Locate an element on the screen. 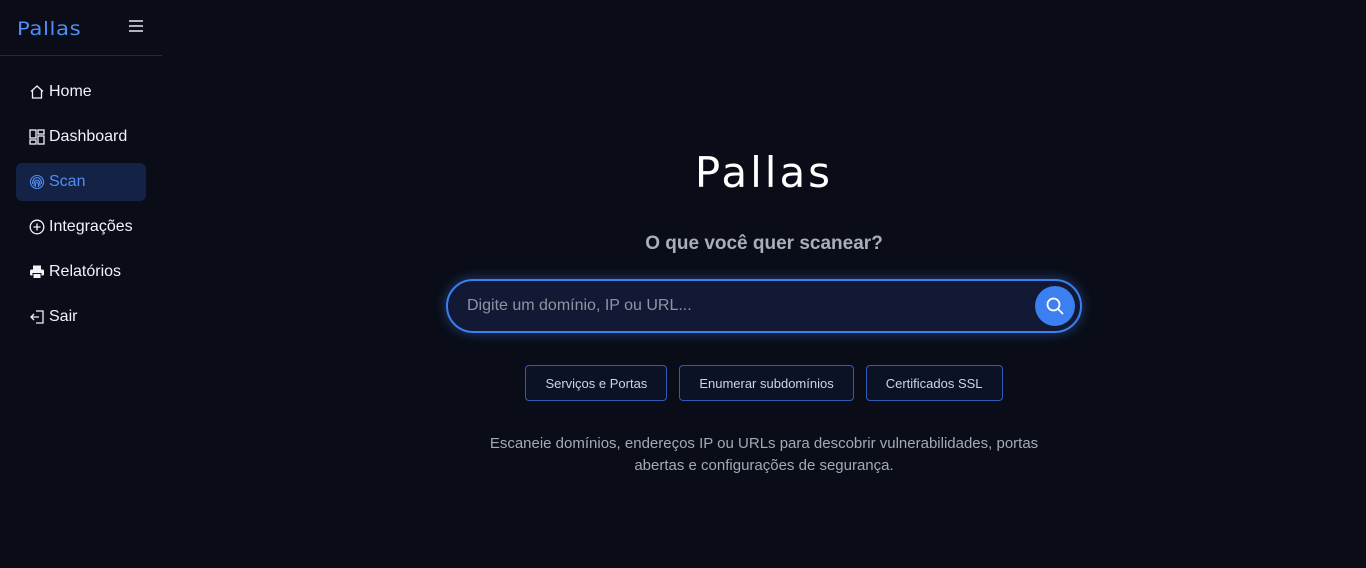  search-box is located at coordinates (764, 306).